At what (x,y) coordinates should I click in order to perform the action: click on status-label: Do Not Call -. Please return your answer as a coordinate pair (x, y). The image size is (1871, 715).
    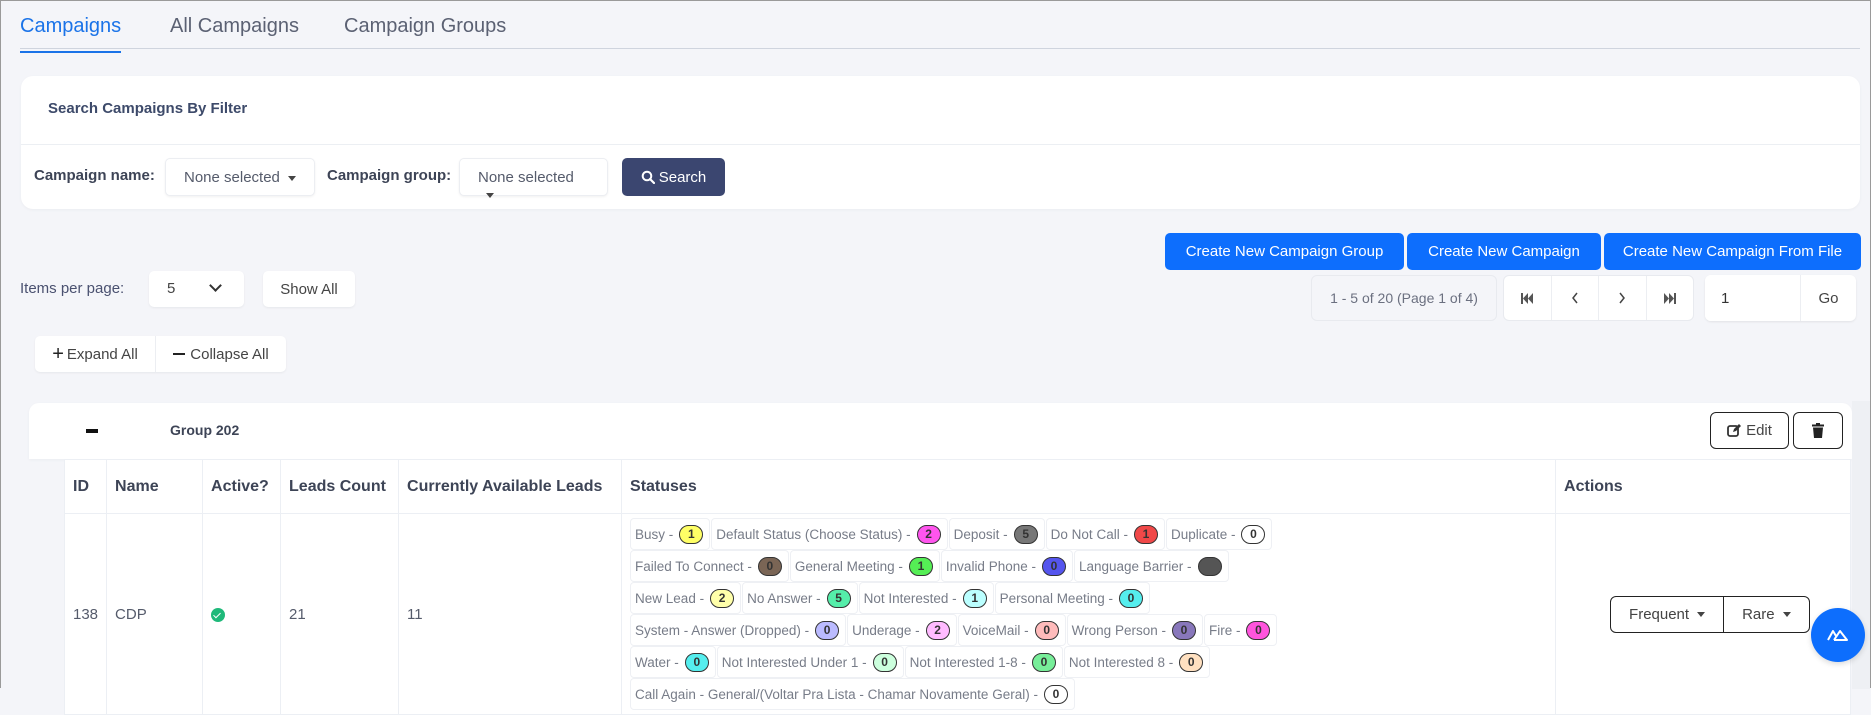
    Looking at the image, I should click on (1089, 534).